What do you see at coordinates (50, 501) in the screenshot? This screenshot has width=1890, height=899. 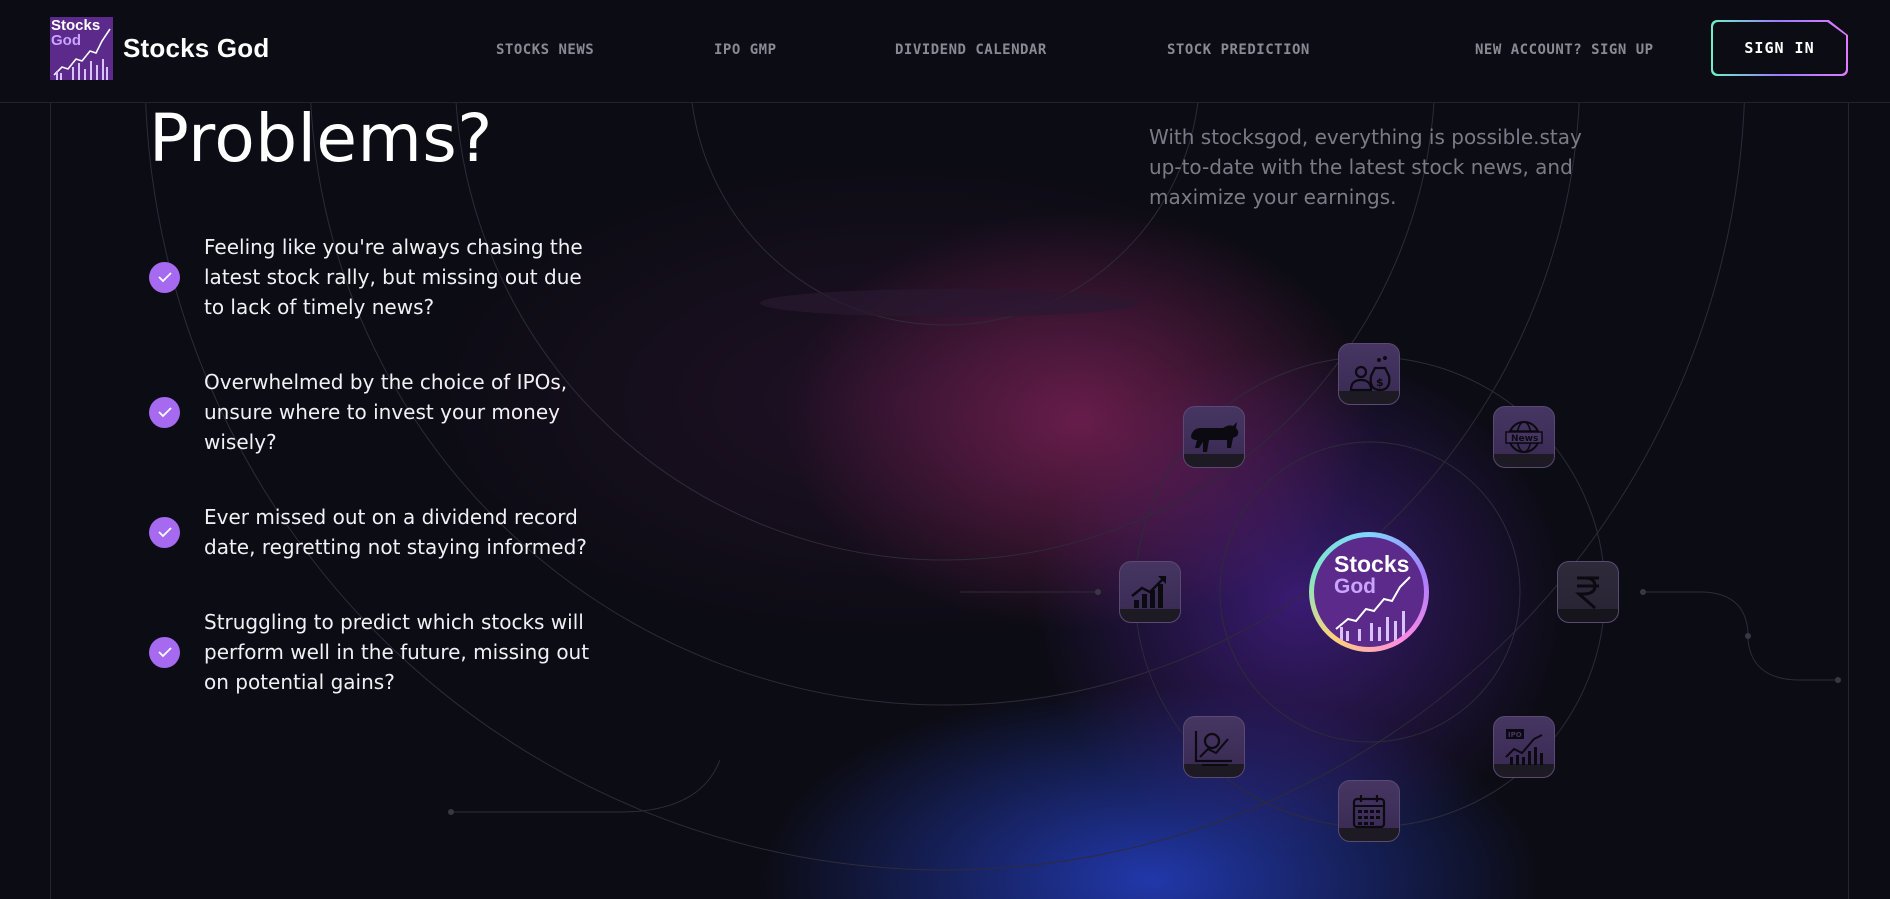 I see `frame-line-left` at bounding box center [50, 501].